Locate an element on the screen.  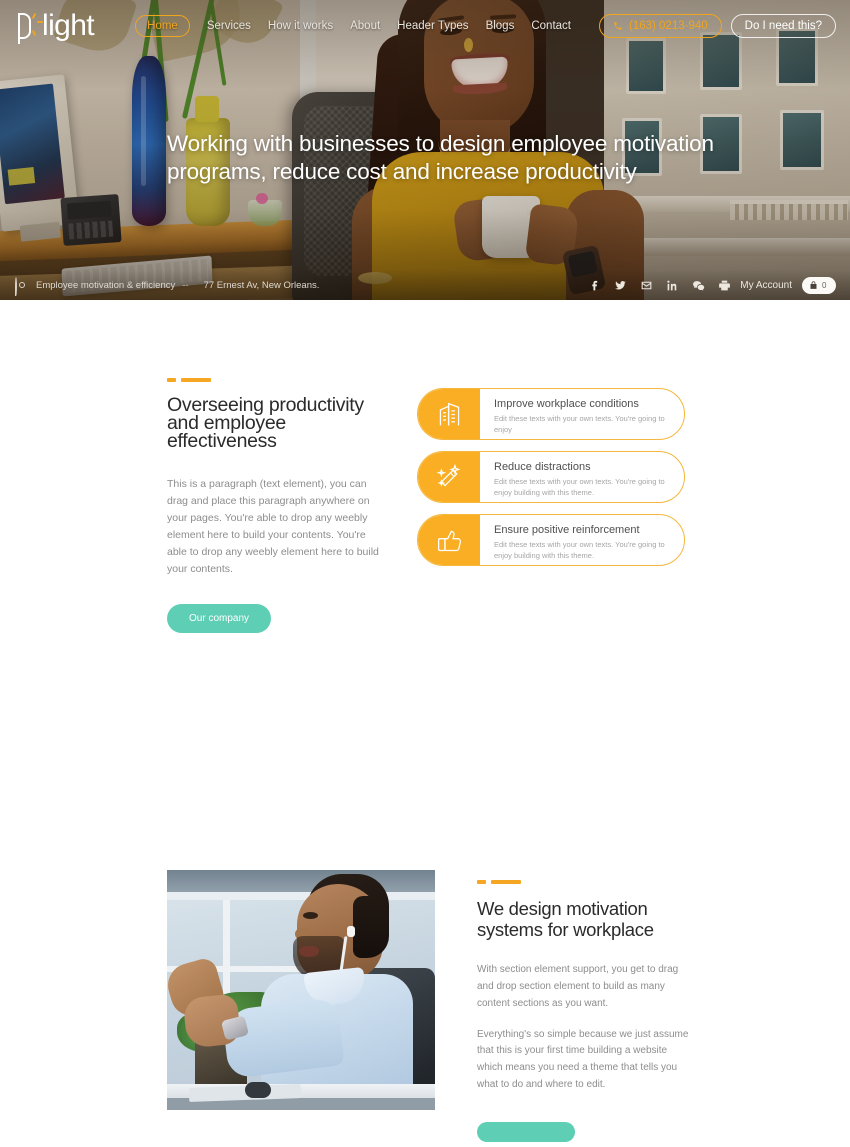
nav-item-header-types: Header Types is located at coordinates (432, 26).